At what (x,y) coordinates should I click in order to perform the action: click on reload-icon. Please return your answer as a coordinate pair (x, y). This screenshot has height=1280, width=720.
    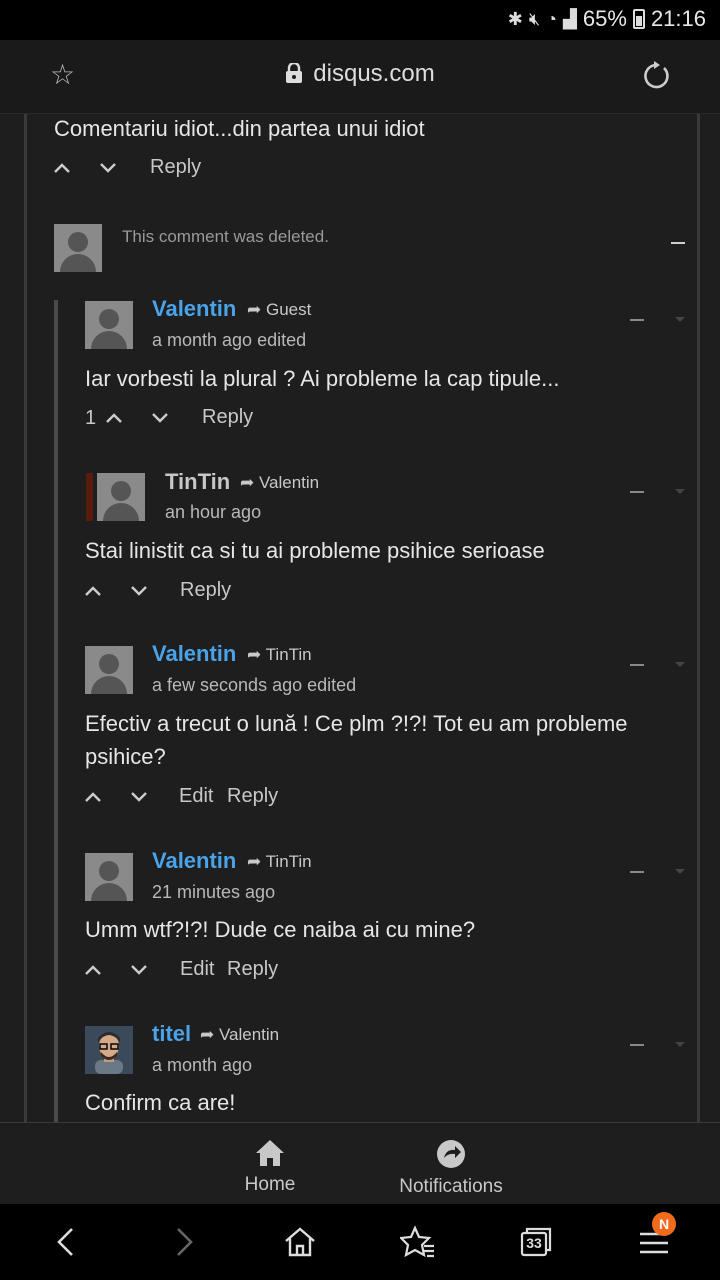
    Looking at the image, I should click on (656, 76).